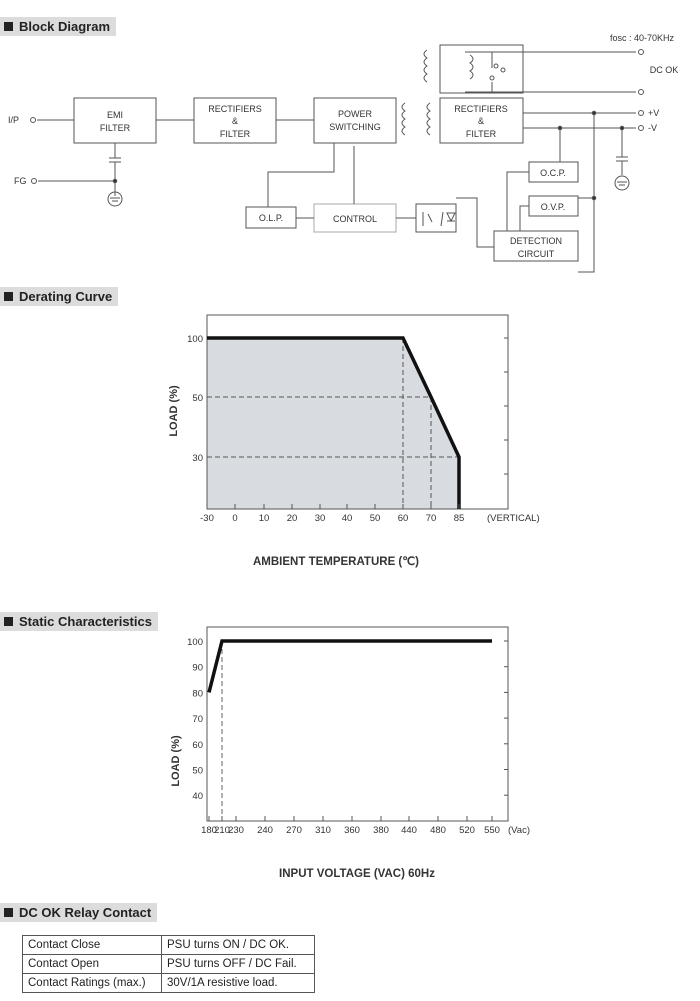 The width and height of the screenshot is (700, 1001). Describe the element at coordinates (357, 874) in the screenshot. I see `x-axis-label: INPUT VOLTAGE (VAC) 60Hz` at that location.